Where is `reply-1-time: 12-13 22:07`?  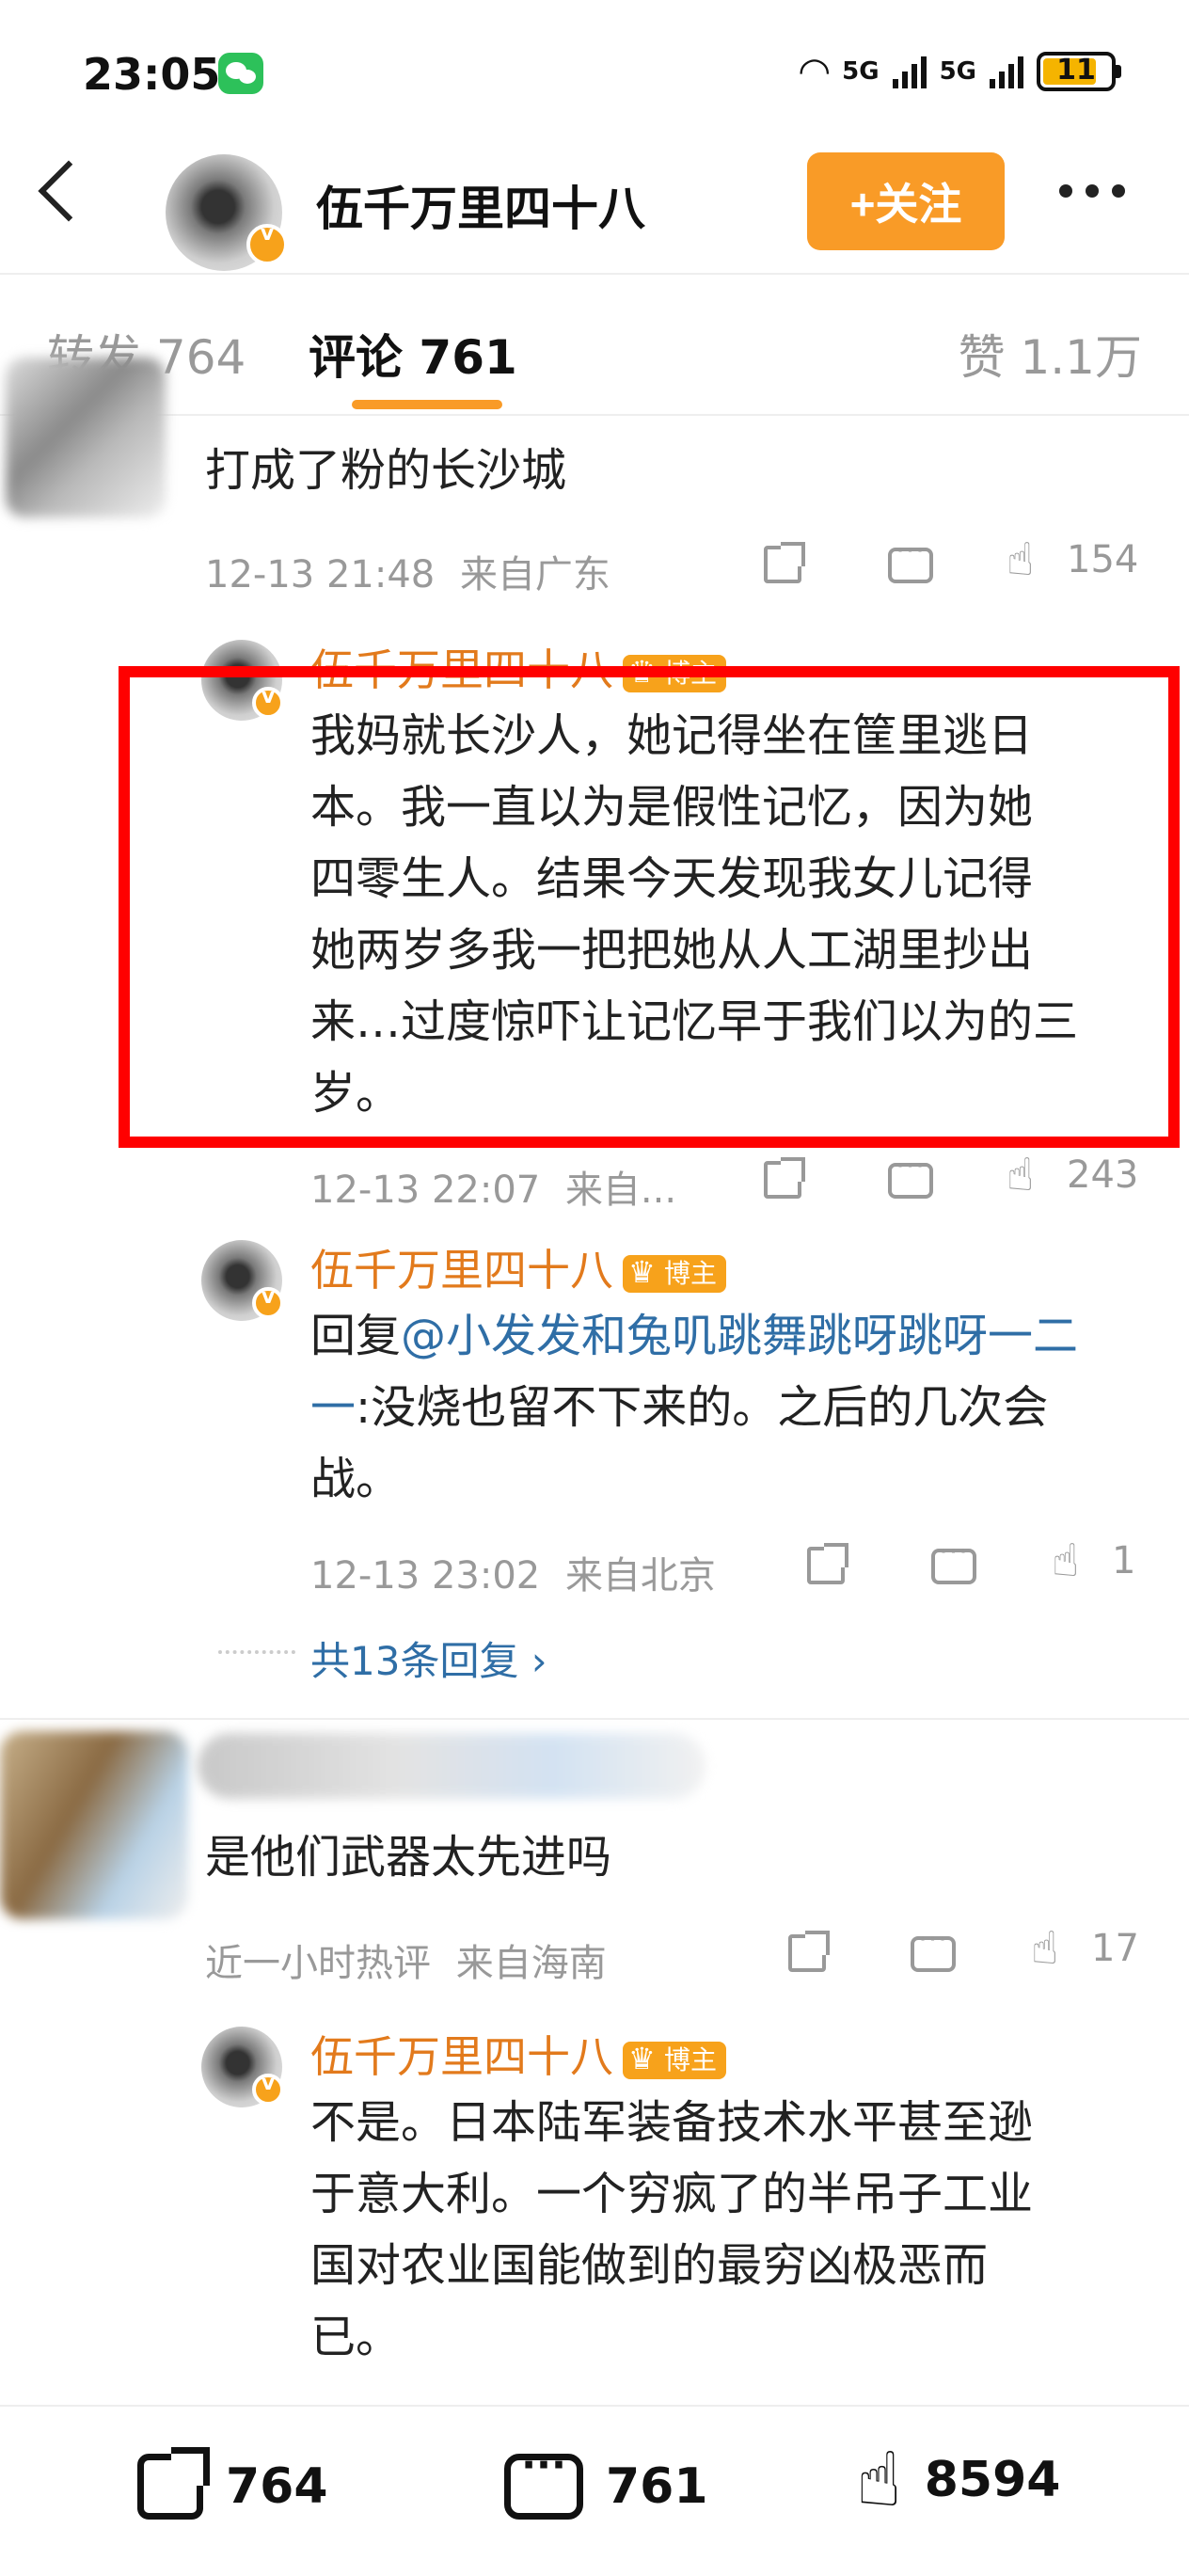 reply-1-time: 12-13 22:07 is located at coordinates (425, 1190).